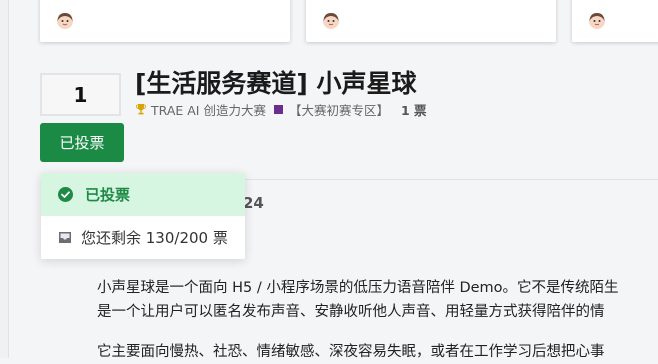 This screenshot has width=658, height=364. Describe the element at coordinates (143, 194) in the screenshot. I see `menu-item-voted: 已投票` at that location.